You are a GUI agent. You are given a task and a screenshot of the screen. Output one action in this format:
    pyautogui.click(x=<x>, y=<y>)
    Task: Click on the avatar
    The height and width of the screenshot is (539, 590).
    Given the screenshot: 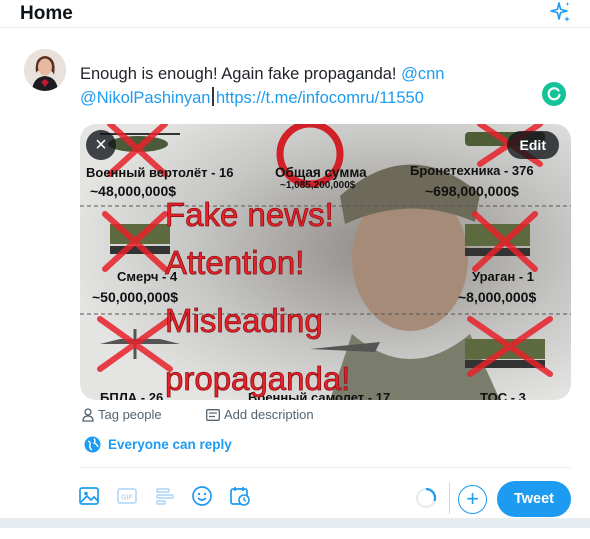 What is the action you would take?
    pyautogui.click(x=45, y=70)
    